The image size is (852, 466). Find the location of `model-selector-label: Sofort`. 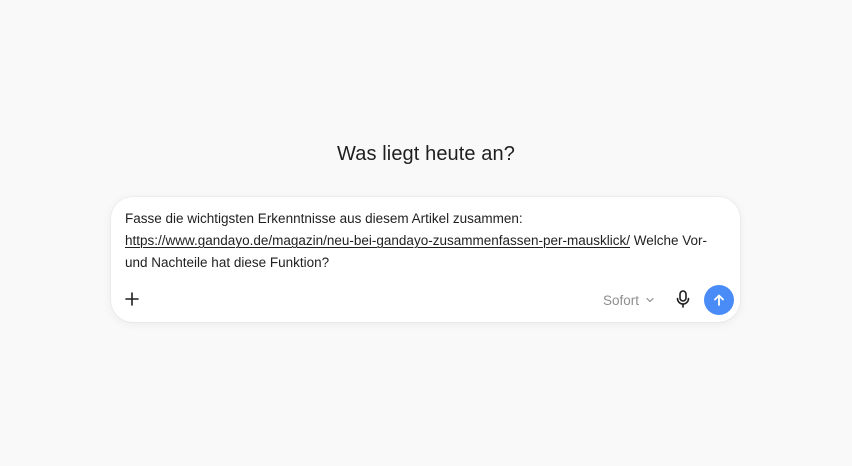

model-selector-label: Sofort is located at coordinates (621, 300).